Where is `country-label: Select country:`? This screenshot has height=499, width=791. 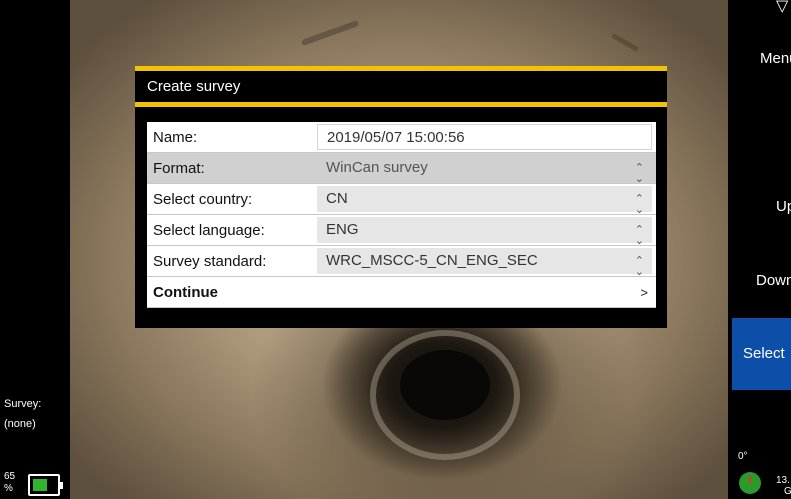
country-label: Select country: is located at coordinates (203, 199).